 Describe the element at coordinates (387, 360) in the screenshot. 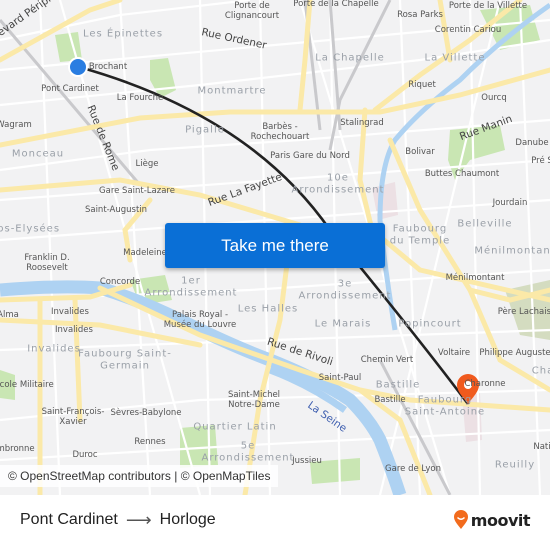

I see `map-label-chemin-vert: Chemin Vert` at that location.